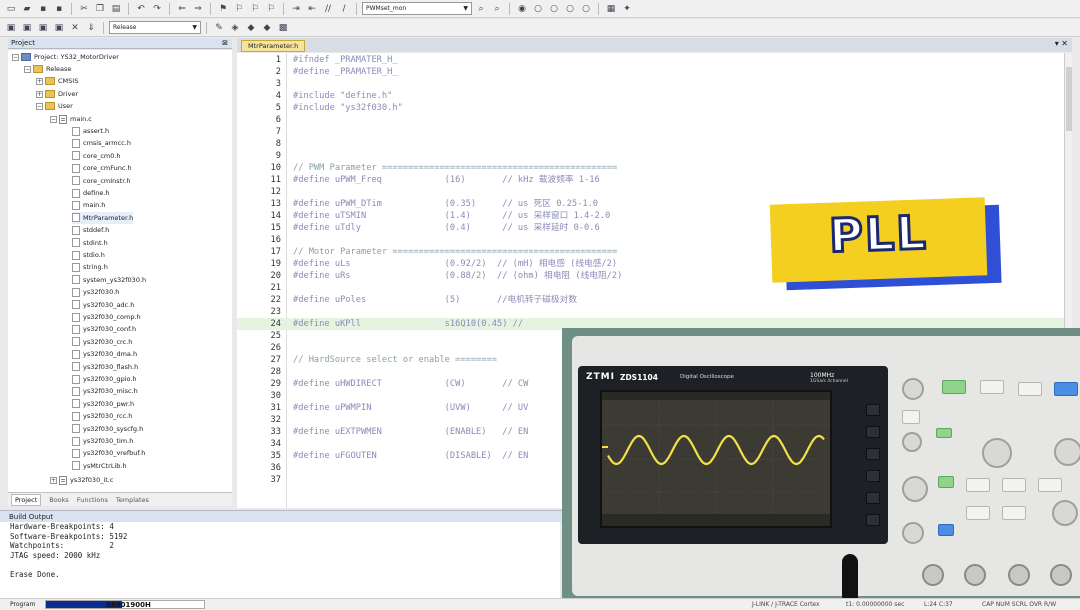  I want to click on tree-group-driver: + Driver, so click(57, 94).